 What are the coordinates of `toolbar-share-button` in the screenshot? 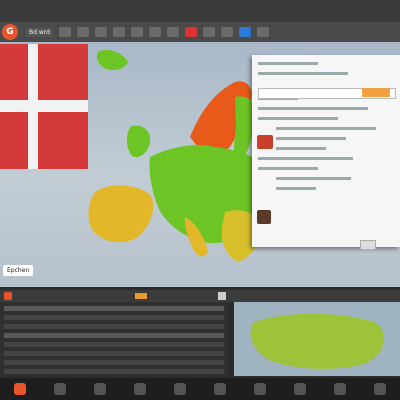 It's located at (244, 32).